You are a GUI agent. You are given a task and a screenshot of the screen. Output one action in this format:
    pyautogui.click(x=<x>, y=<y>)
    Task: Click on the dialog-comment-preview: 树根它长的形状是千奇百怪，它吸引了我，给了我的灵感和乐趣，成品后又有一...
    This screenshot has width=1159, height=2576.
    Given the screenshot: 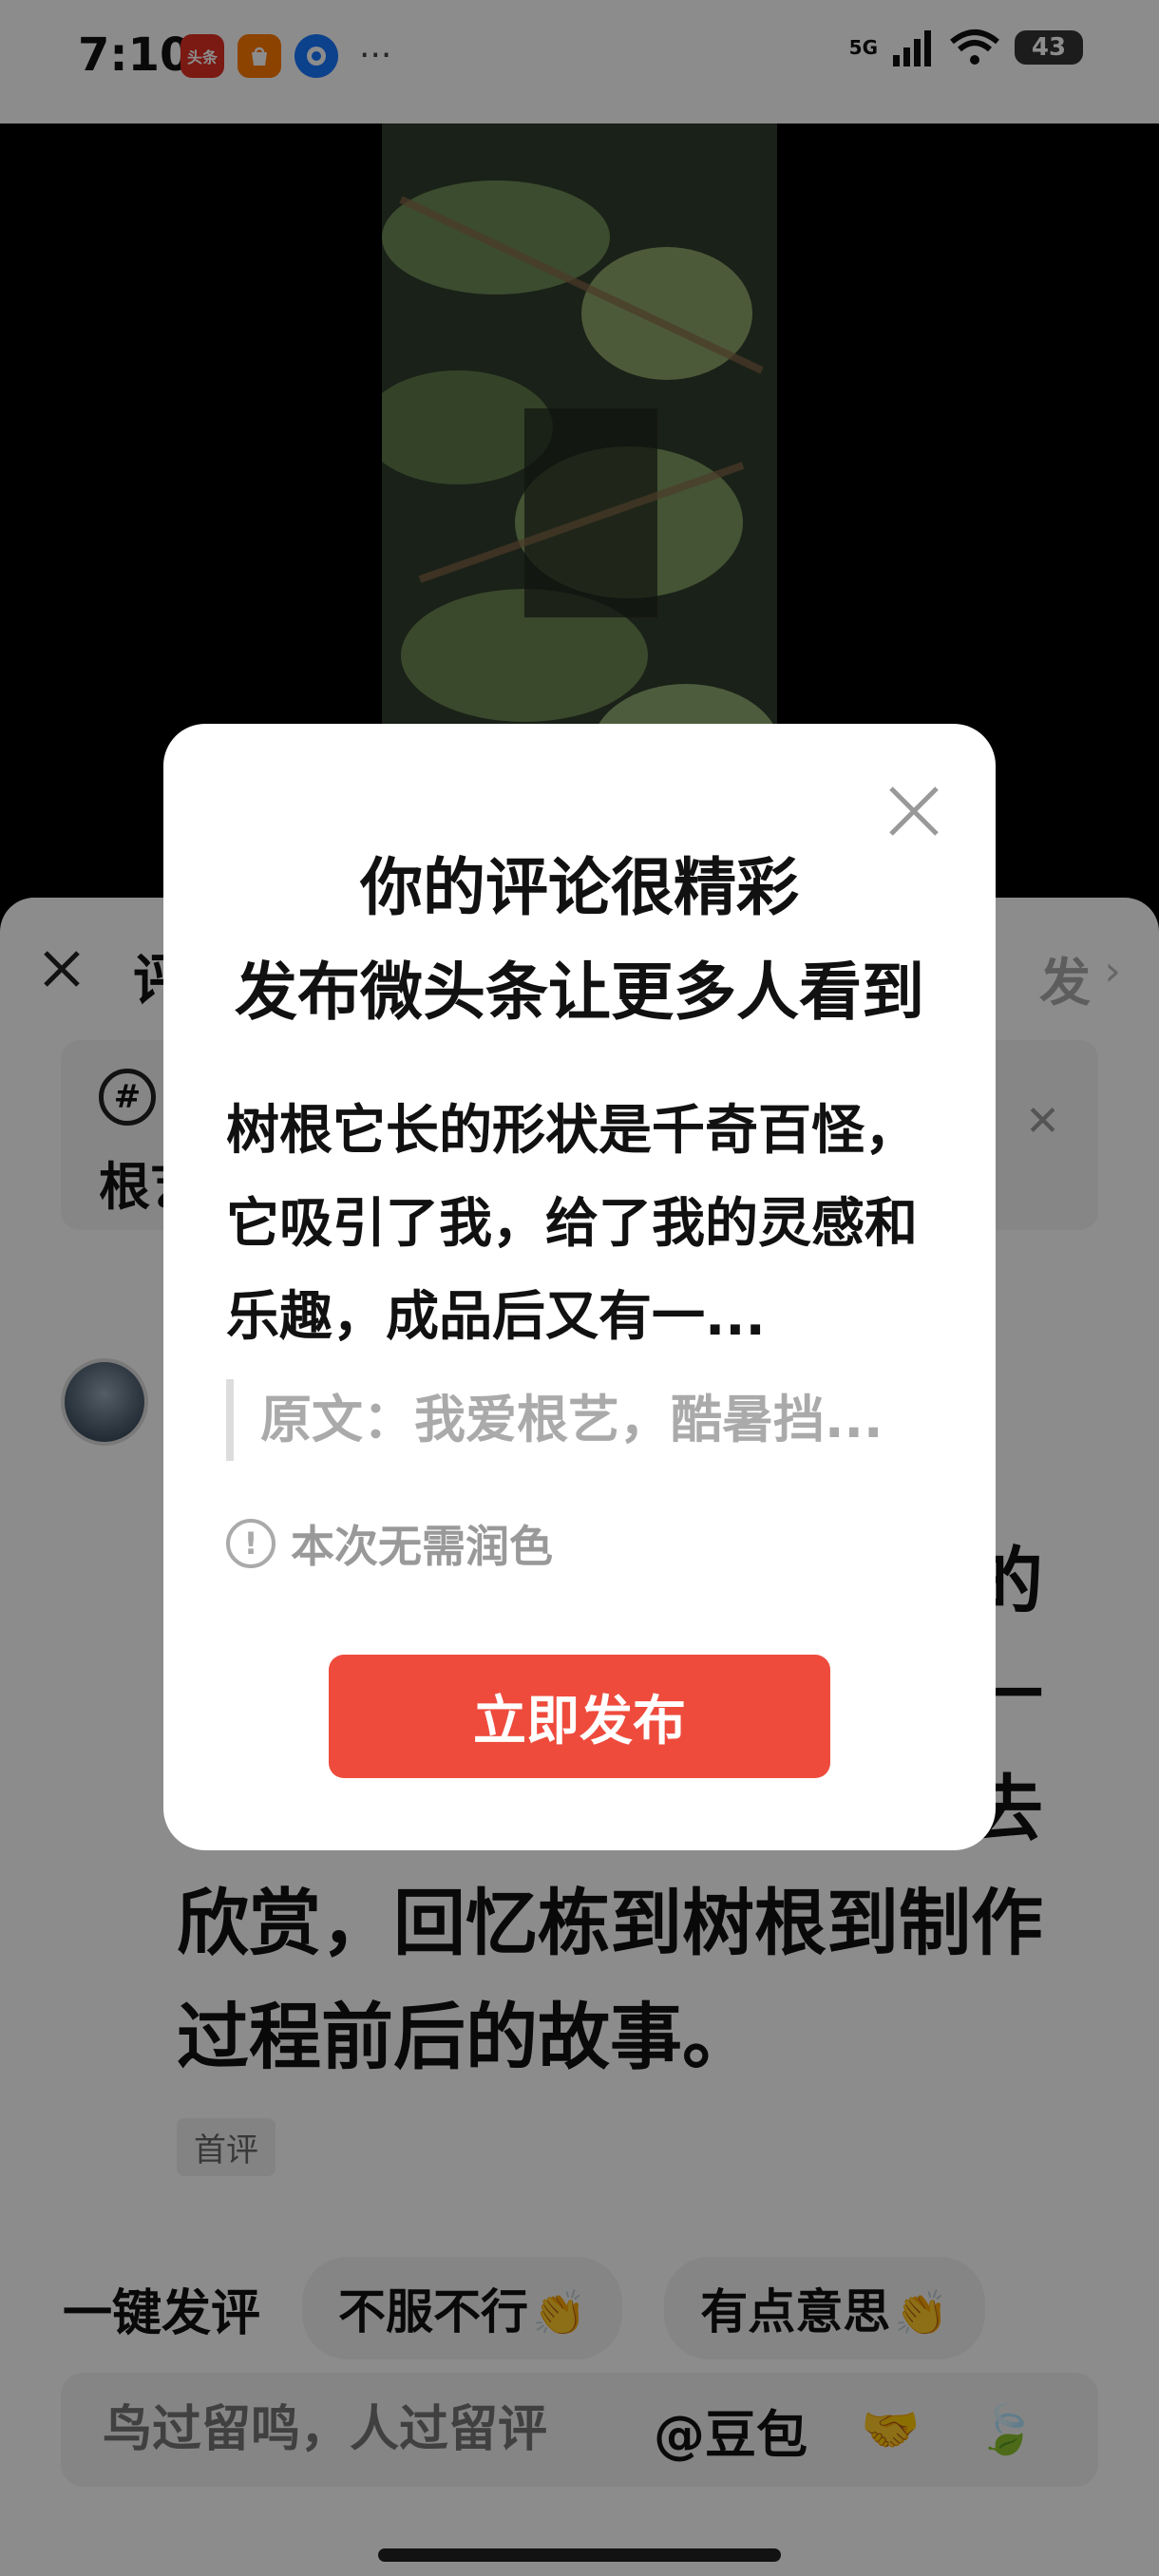 What is the action you would take?
    pyautogui.click(x=572, y=1224)
    